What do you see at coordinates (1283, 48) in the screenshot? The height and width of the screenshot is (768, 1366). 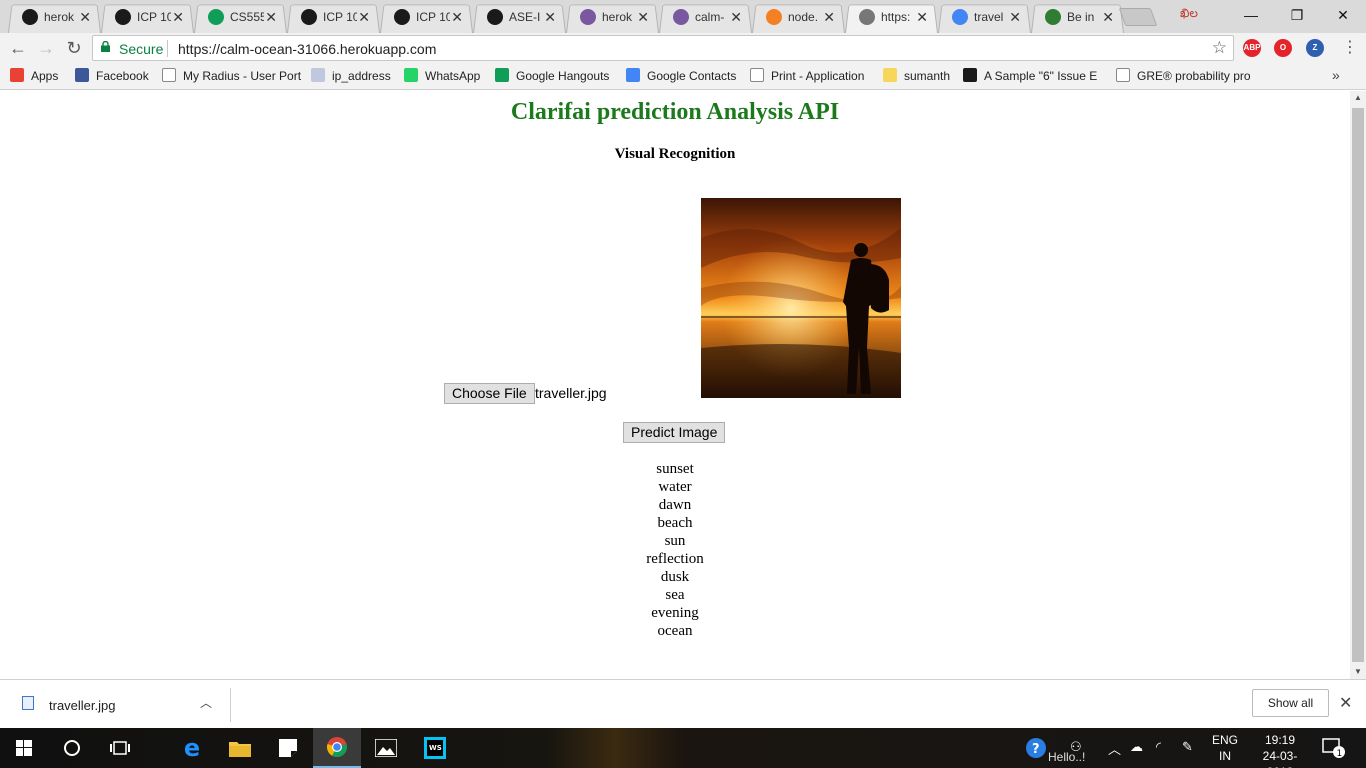 I see `opera-icon: O` at bounding box center [1283, 48].